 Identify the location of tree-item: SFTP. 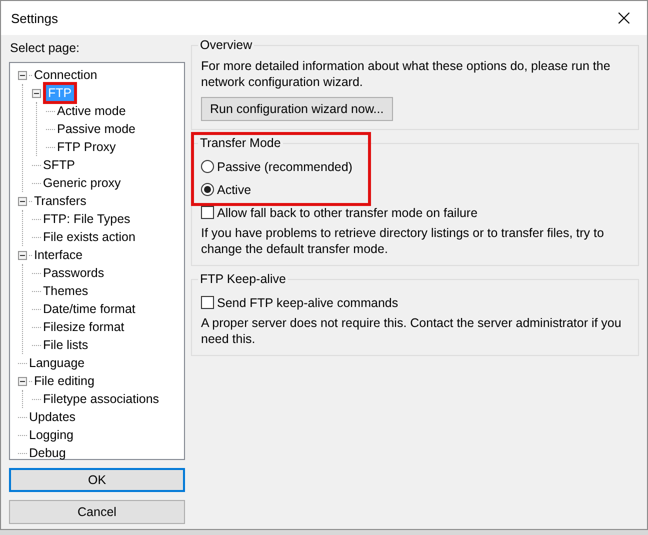
(59, 165).